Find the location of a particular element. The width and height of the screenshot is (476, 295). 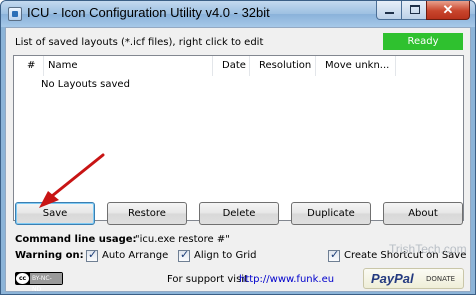

close-icon: ✕ is located at coordinates (448, 9).